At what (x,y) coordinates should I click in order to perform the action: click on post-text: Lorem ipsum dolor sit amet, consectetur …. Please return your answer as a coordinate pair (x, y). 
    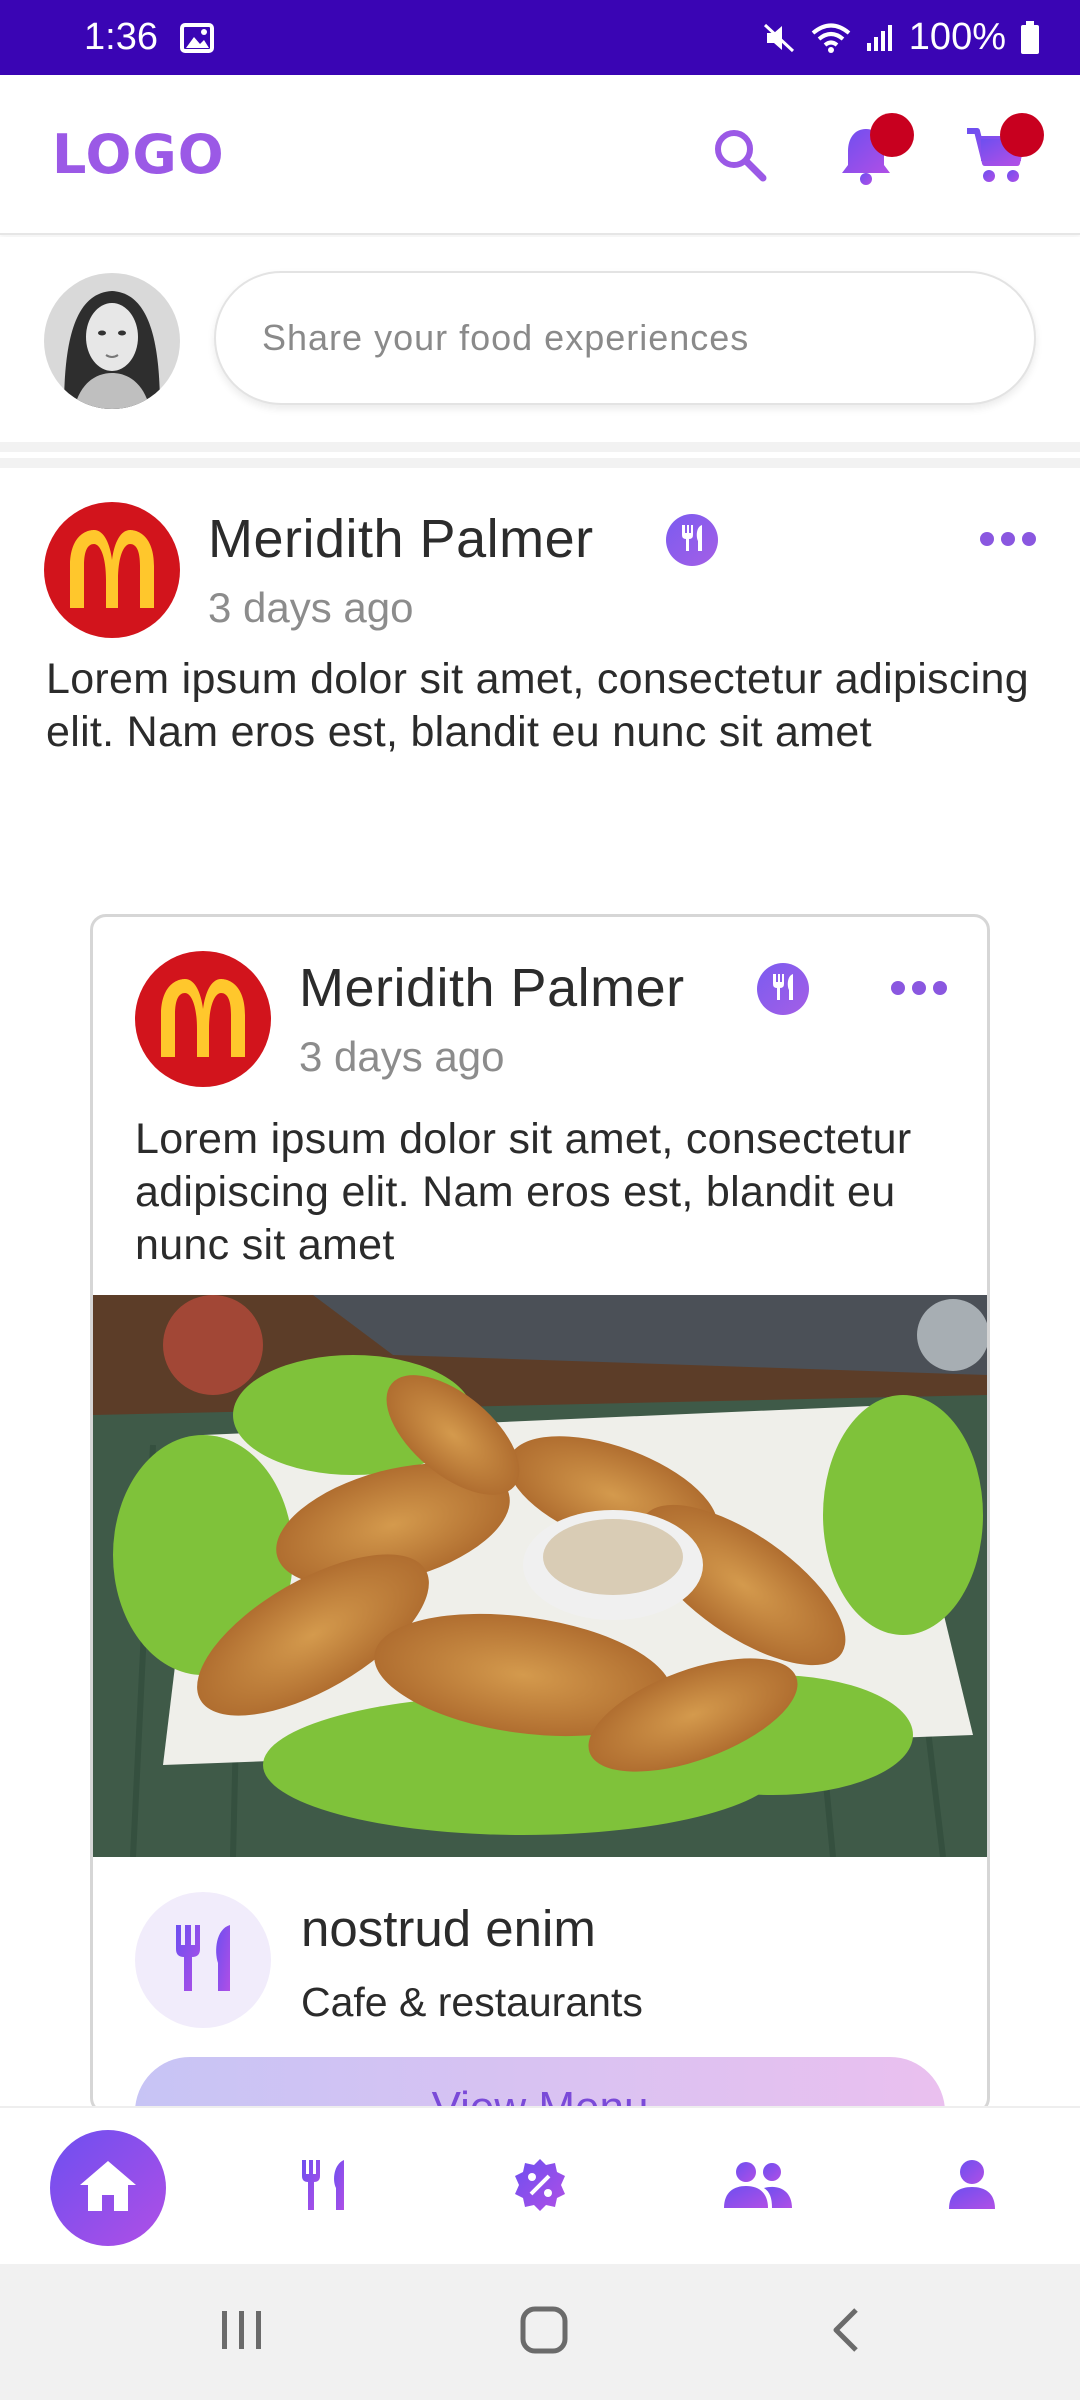
    Looking at the image, I should click on (537, 705).